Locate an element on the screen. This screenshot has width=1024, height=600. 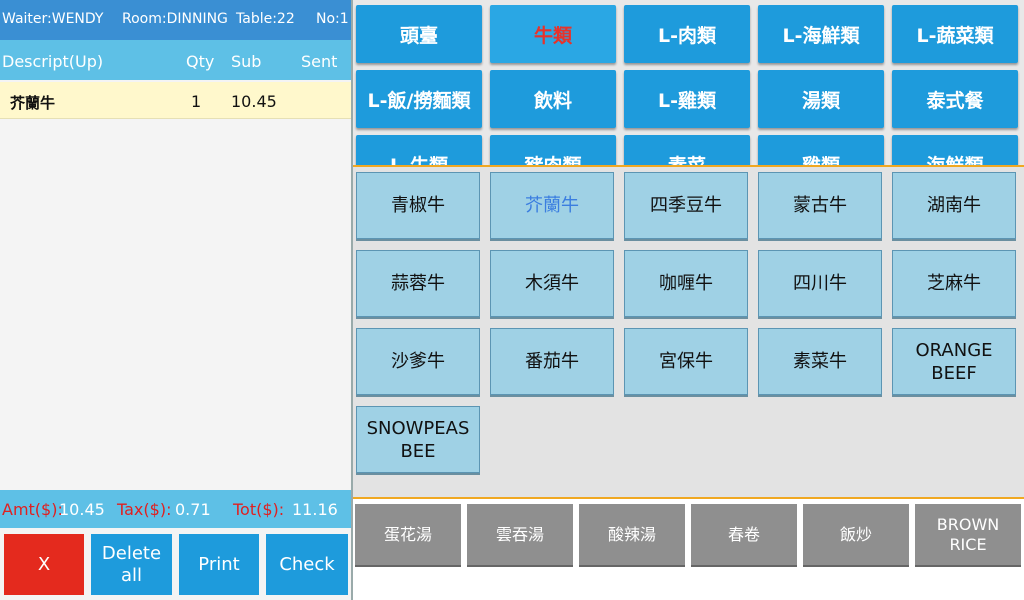
category-button: 頭臺 is located at coordinates (419, 34).